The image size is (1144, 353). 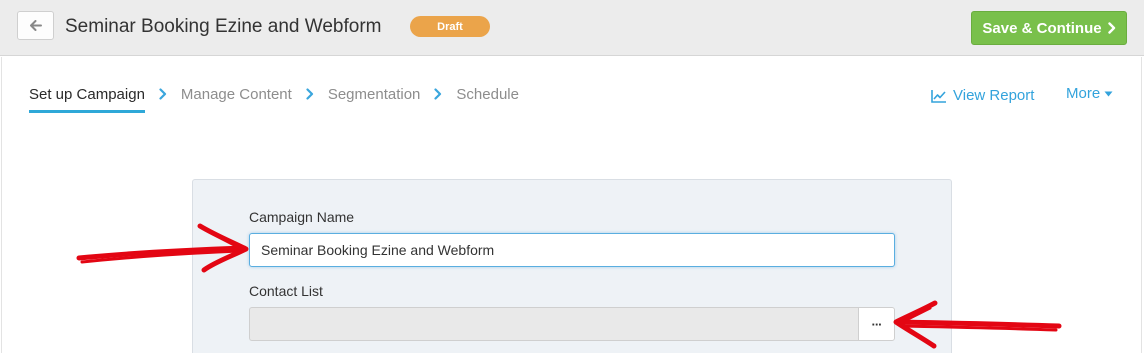 What do you see at coordinates (1042, 28) in the screenshot?
I see `save-continue-label: Save & Continue` at bounding box center [1042, 28].